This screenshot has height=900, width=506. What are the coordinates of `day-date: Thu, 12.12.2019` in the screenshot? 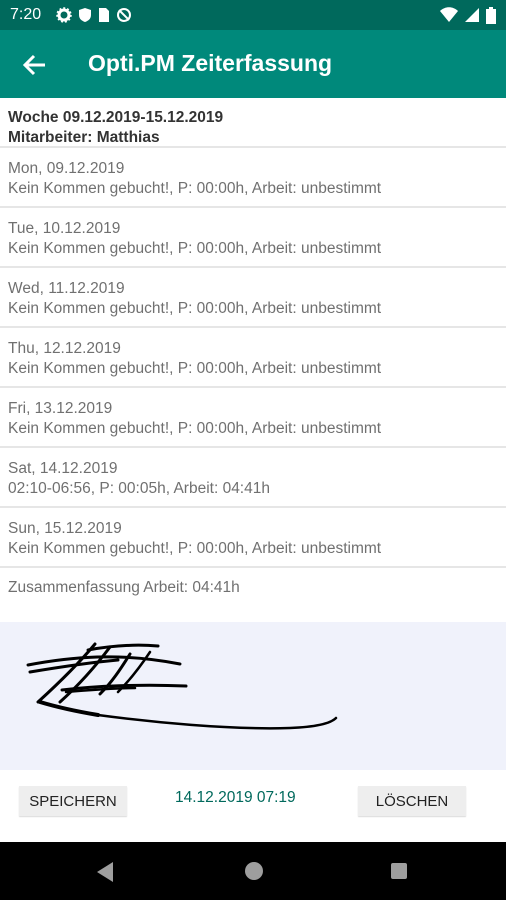 It's located at (64, 348).